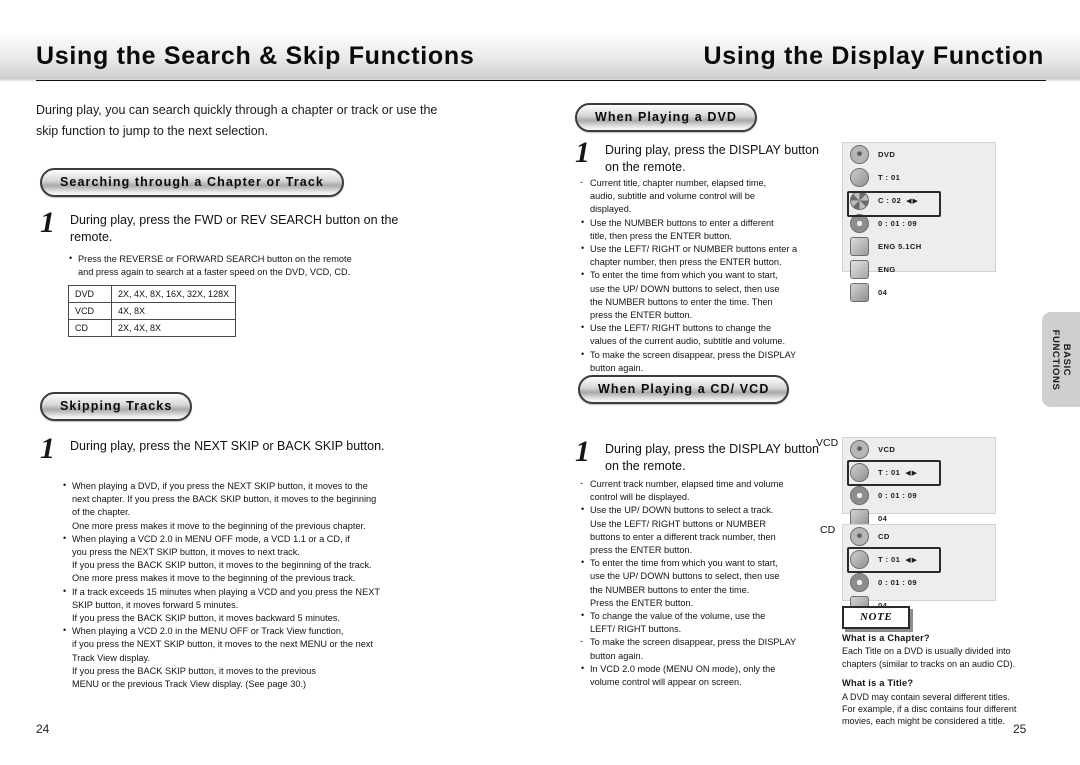  Describe the element at coordinates (173, 311) in the screenshot. I see `table-cell-value: 4X, 8X` at that location.